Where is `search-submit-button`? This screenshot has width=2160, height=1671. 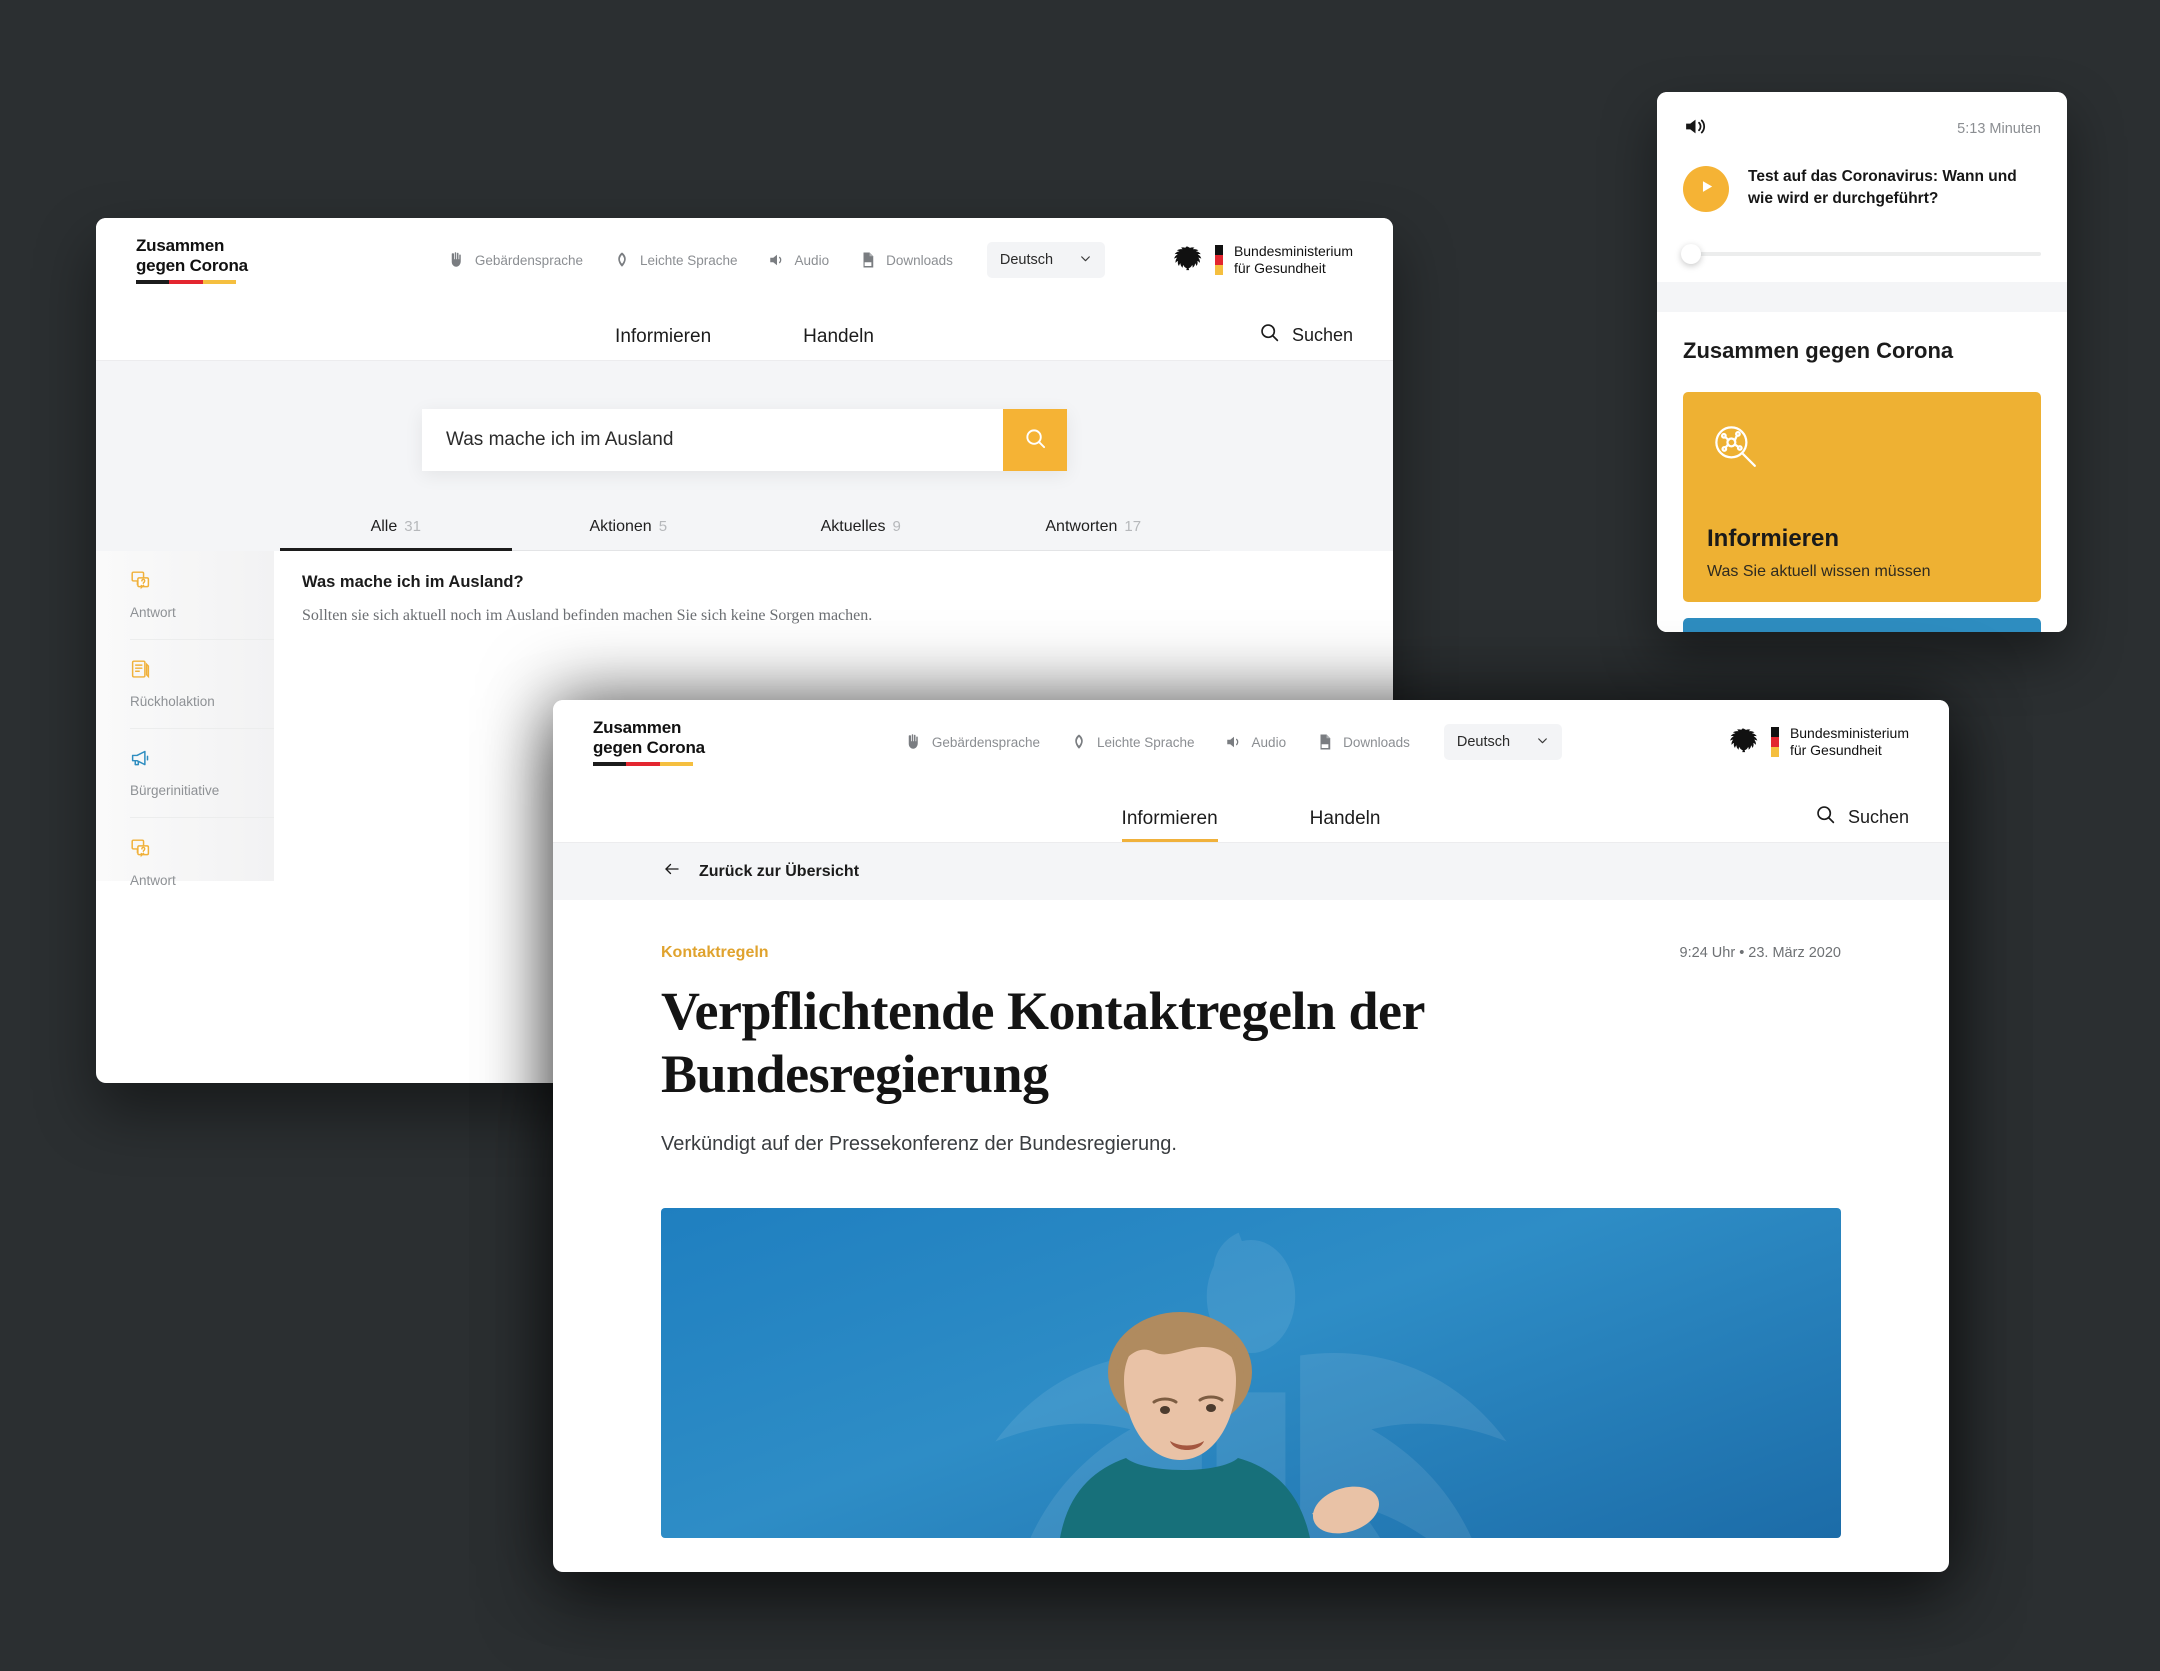 search-submit-button is located at coordinates (1035, 440).